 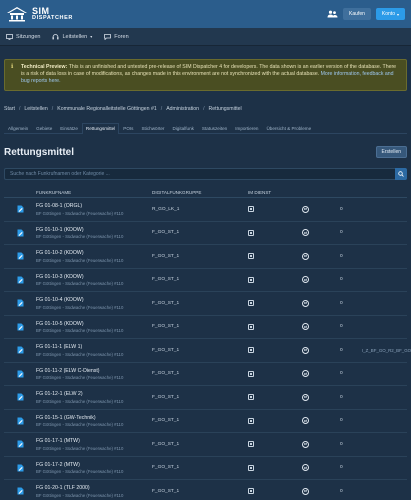 What do you see at coordinates (390, 14) in the screenshot?
I see `konto-button: Konto ▾` at bounding box center [390, 14].